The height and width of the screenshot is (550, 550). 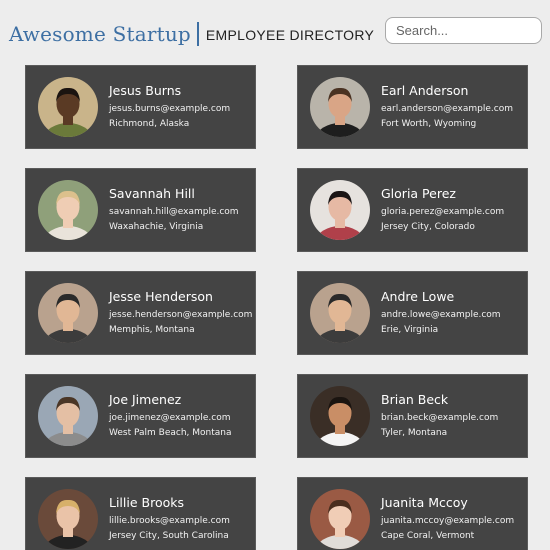 I want to click on employee-location: Erie, Virginia, so click(x=410, y=329).